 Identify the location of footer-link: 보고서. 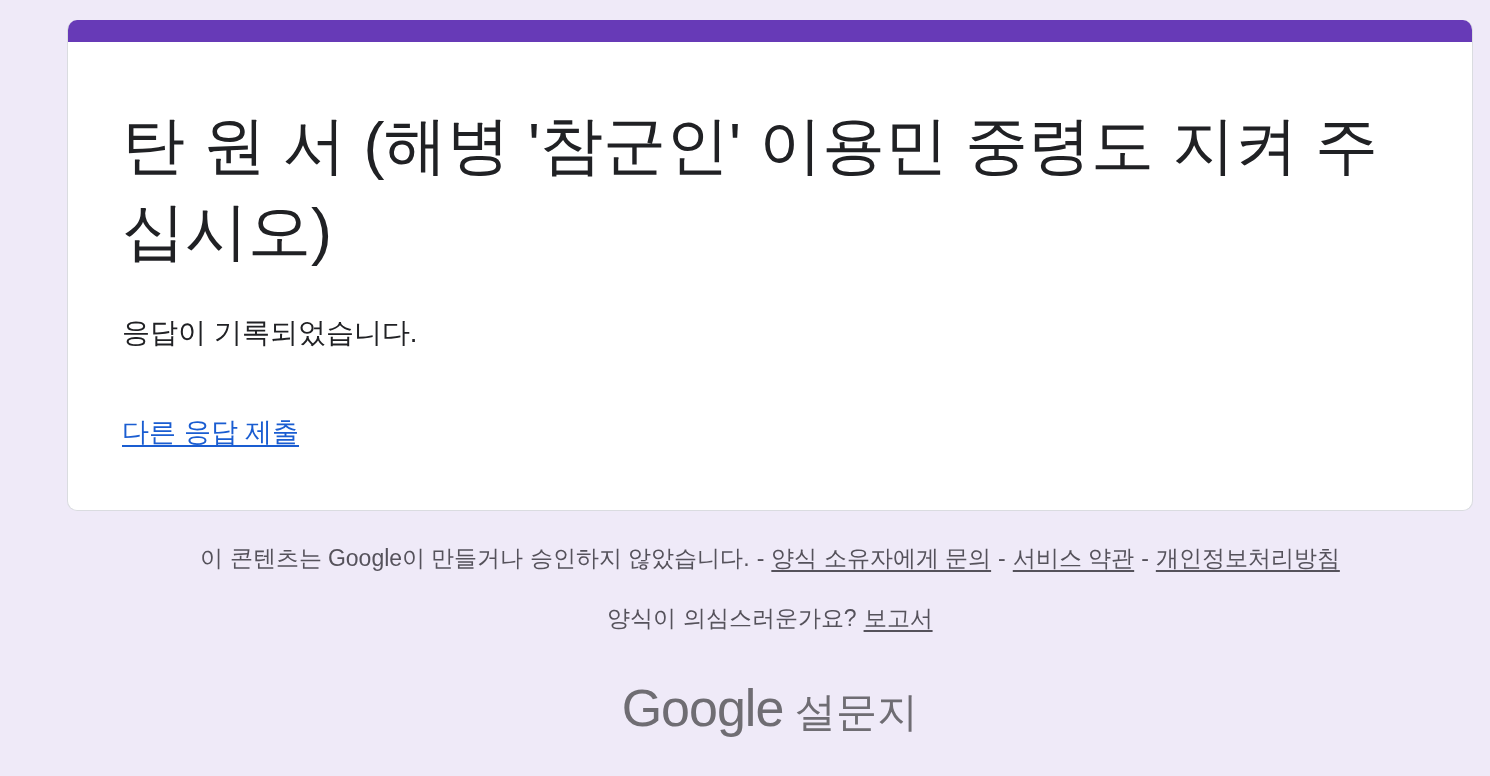
(898, 618).